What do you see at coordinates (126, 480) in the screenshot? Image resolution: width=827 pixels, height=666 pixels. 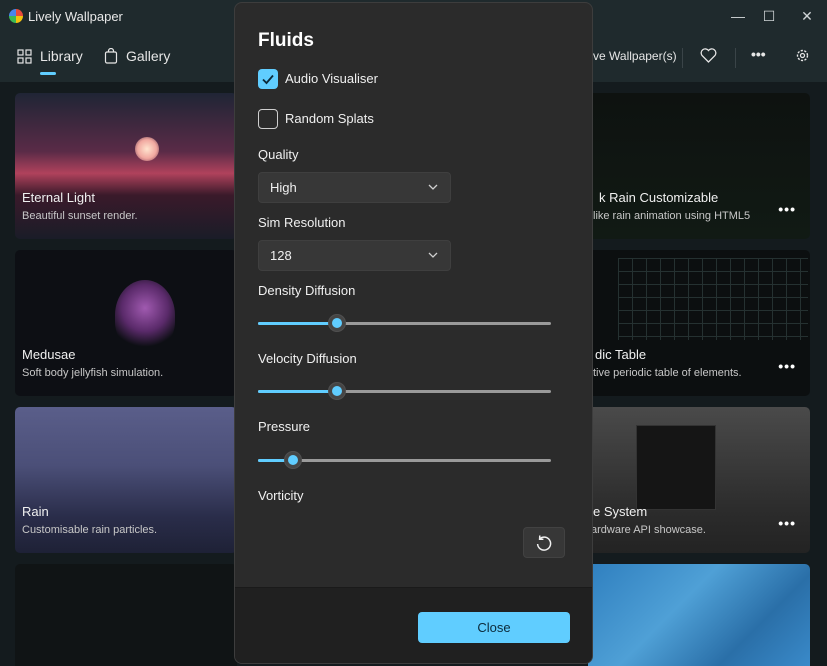 I see `wallpaper-card: Rain Customisable rain particles.` at bounding box center [126, 480].